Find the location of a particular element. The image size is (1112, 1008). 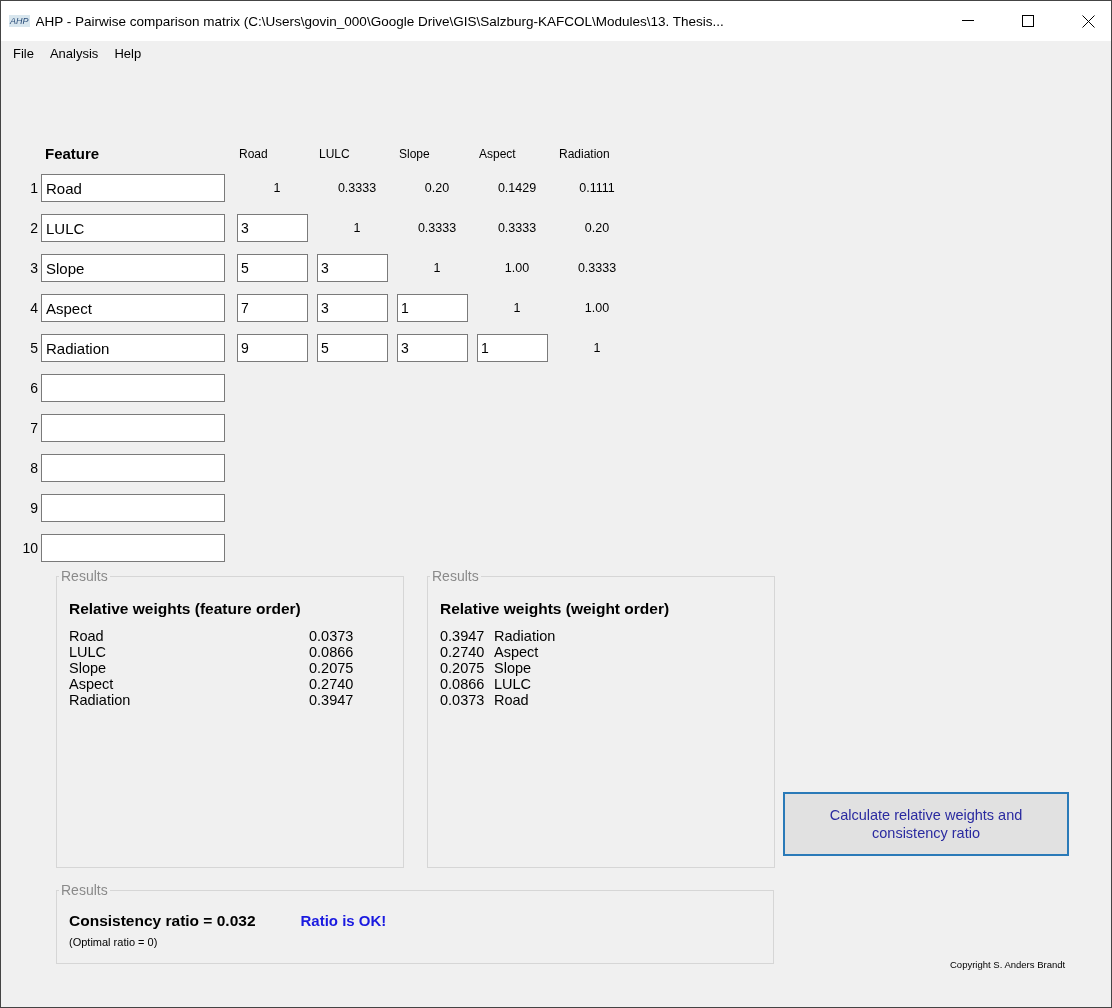

optimal-ratio-note: (Optimal ratio = 0) is located at coordinates (114, 942).